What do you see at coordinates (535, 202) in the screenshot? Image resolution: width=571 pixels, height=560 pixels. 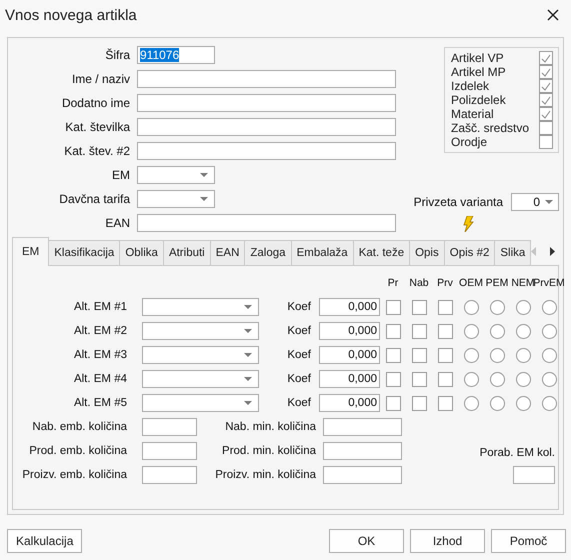 I see `variant-dropdown: 0` at bounding box center [535, 202].